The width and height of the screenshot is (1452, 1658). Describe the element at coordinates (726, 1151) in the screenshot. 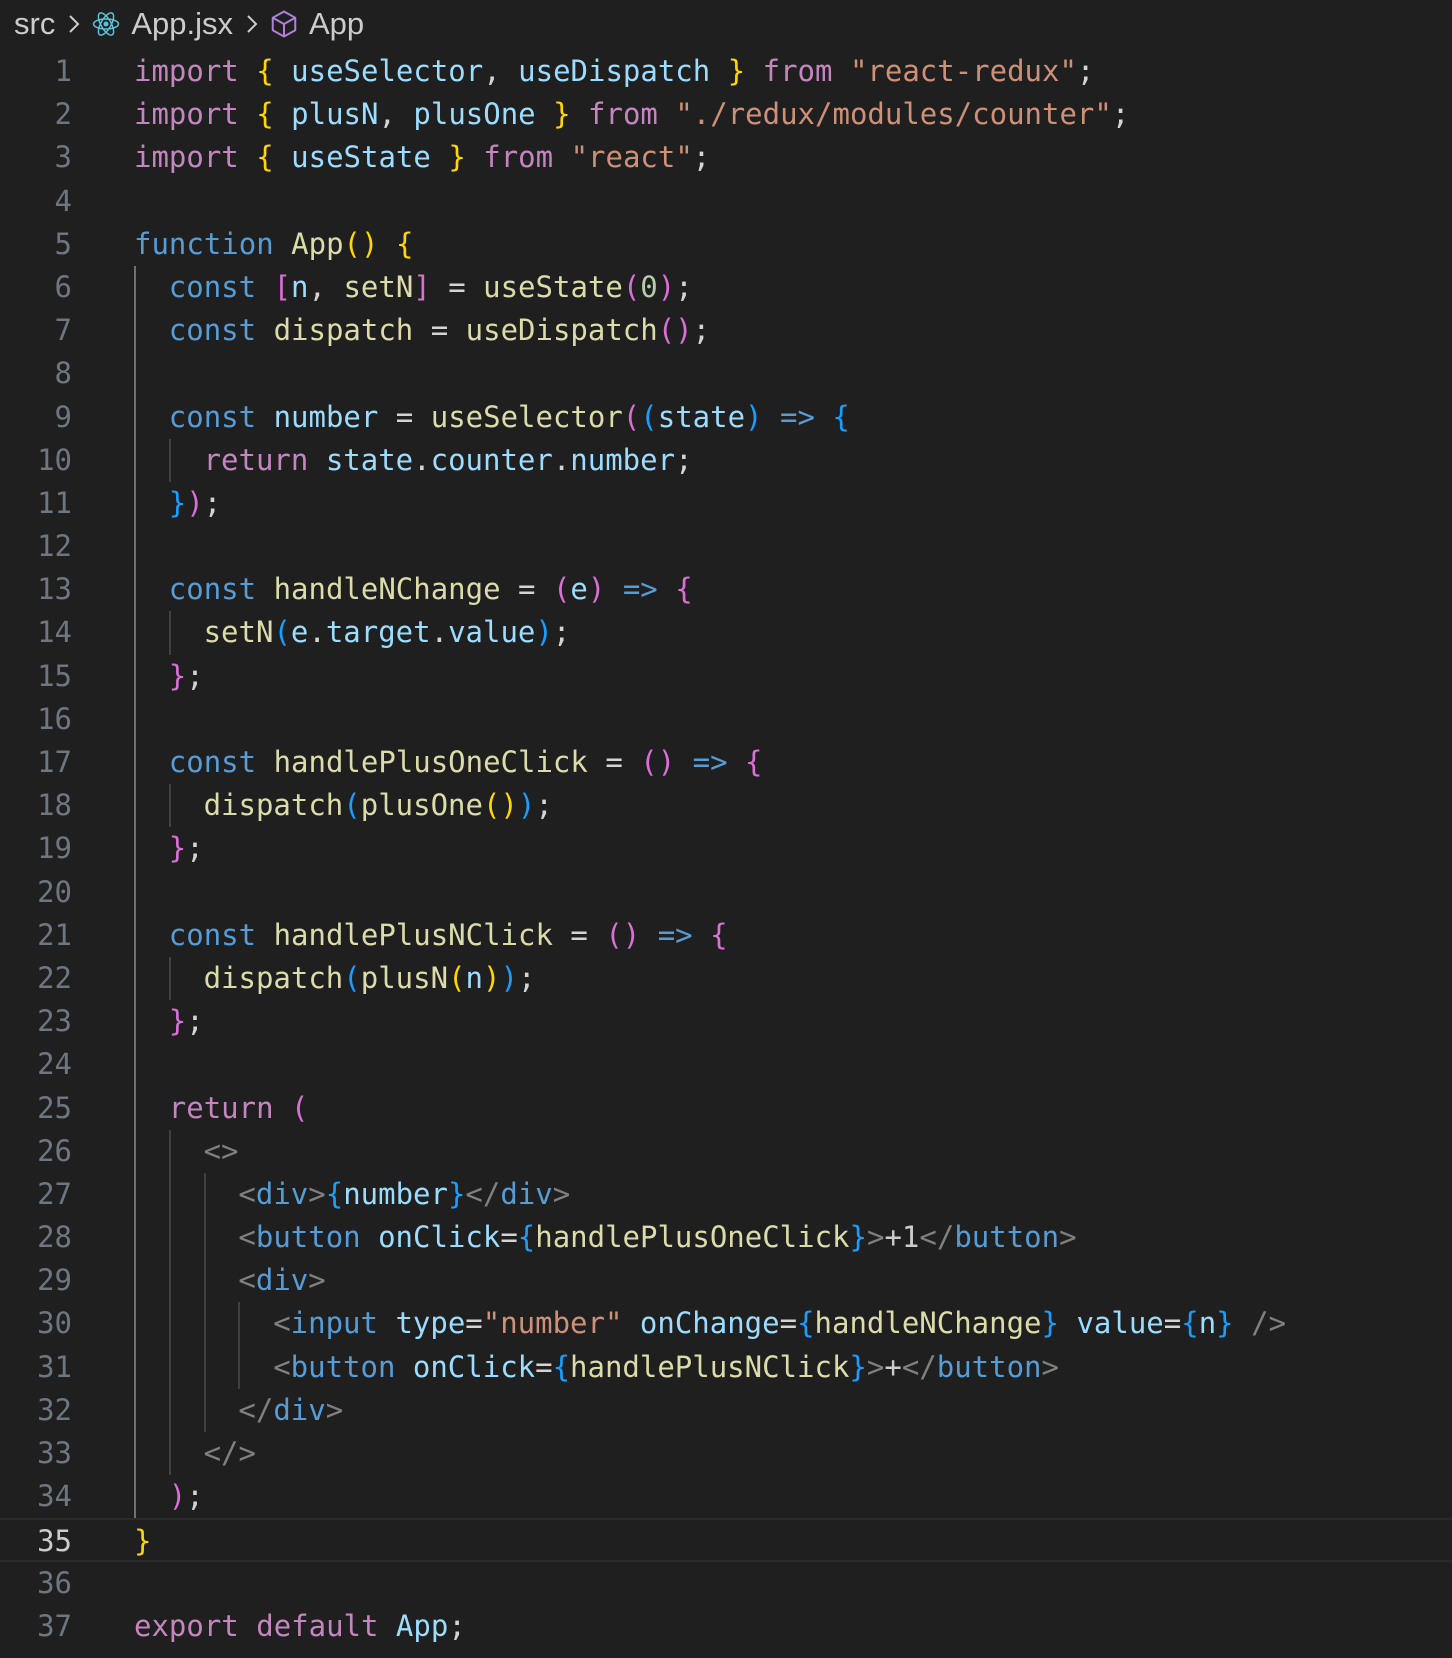

I see `code-line: 26 <>` at that location.